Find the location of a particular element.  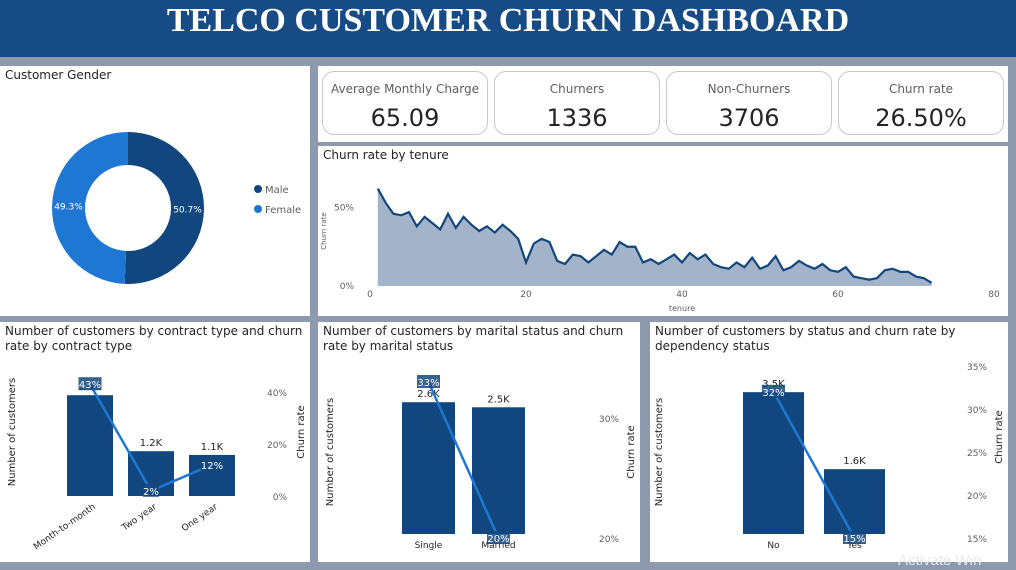

activate-windows-watermark: Activate Win is located at coordinates (940, 560).